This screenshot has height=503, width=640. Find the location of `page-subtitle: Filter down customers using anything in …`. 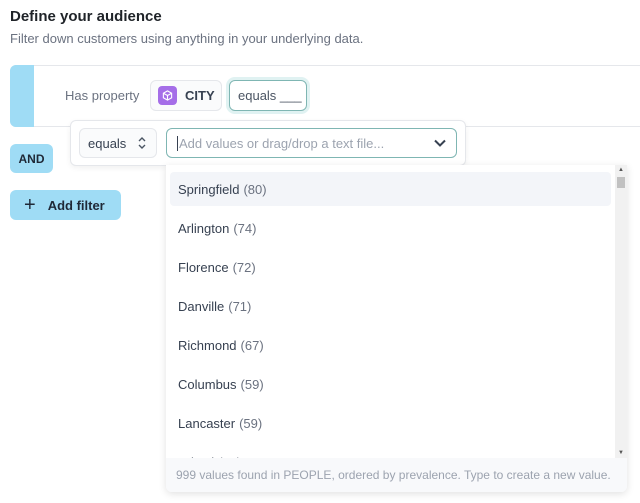

page-subtitle: Filter down customers using anything in … is located at coordinates (187, 38).